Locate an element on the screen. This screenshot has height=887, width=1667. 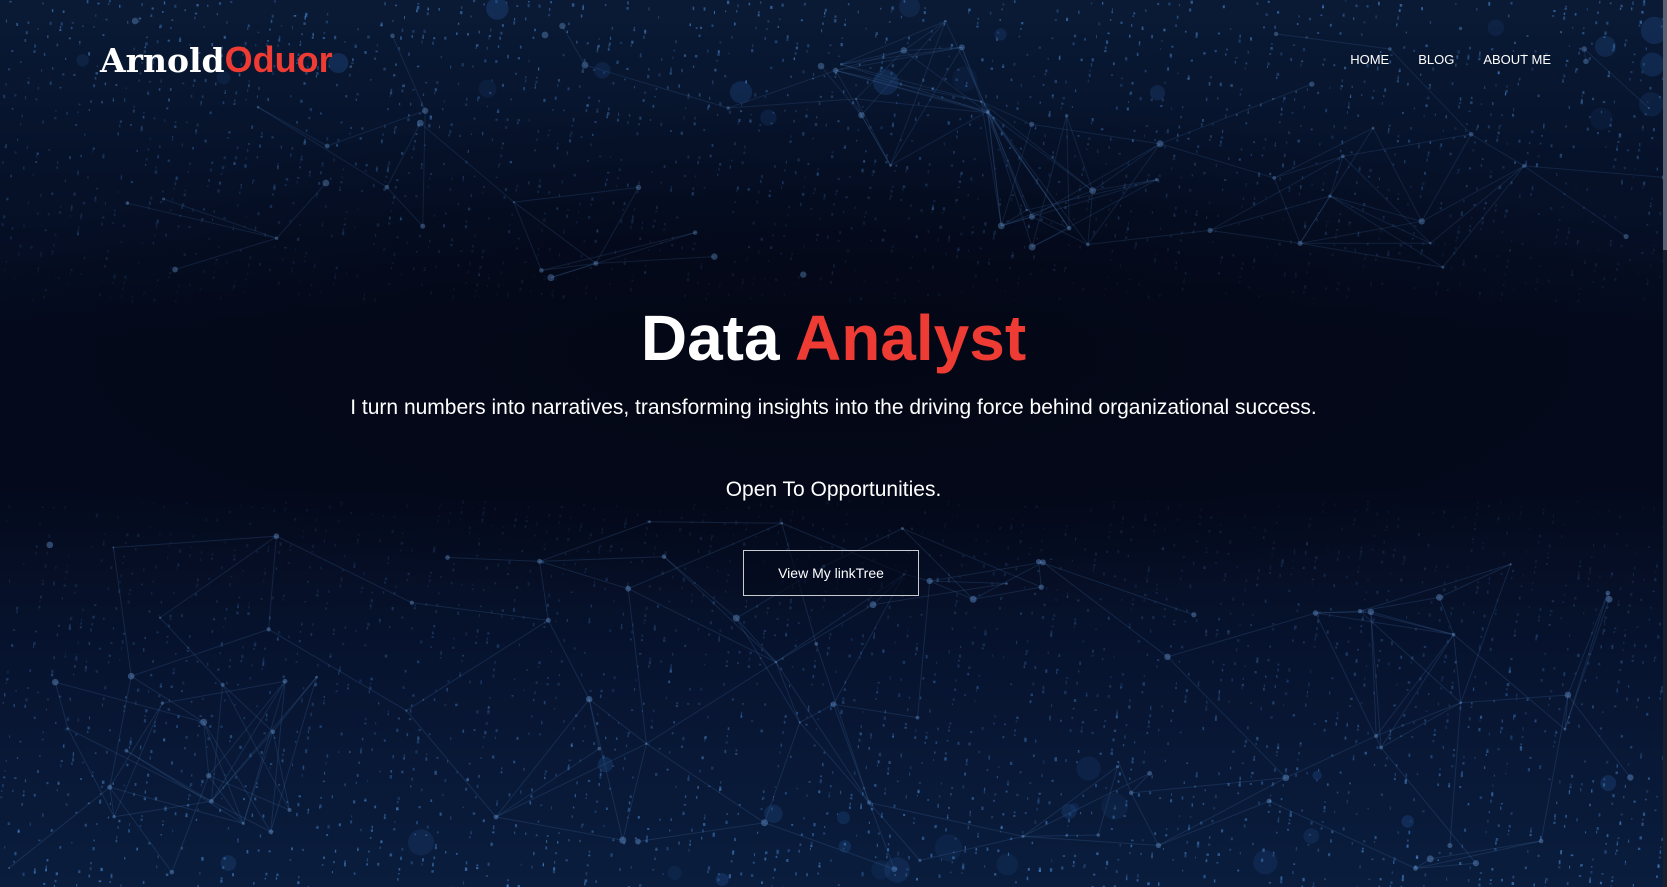
main-nav: HOME BLOG ABOUT ME is located at coordinates (1450, 60).